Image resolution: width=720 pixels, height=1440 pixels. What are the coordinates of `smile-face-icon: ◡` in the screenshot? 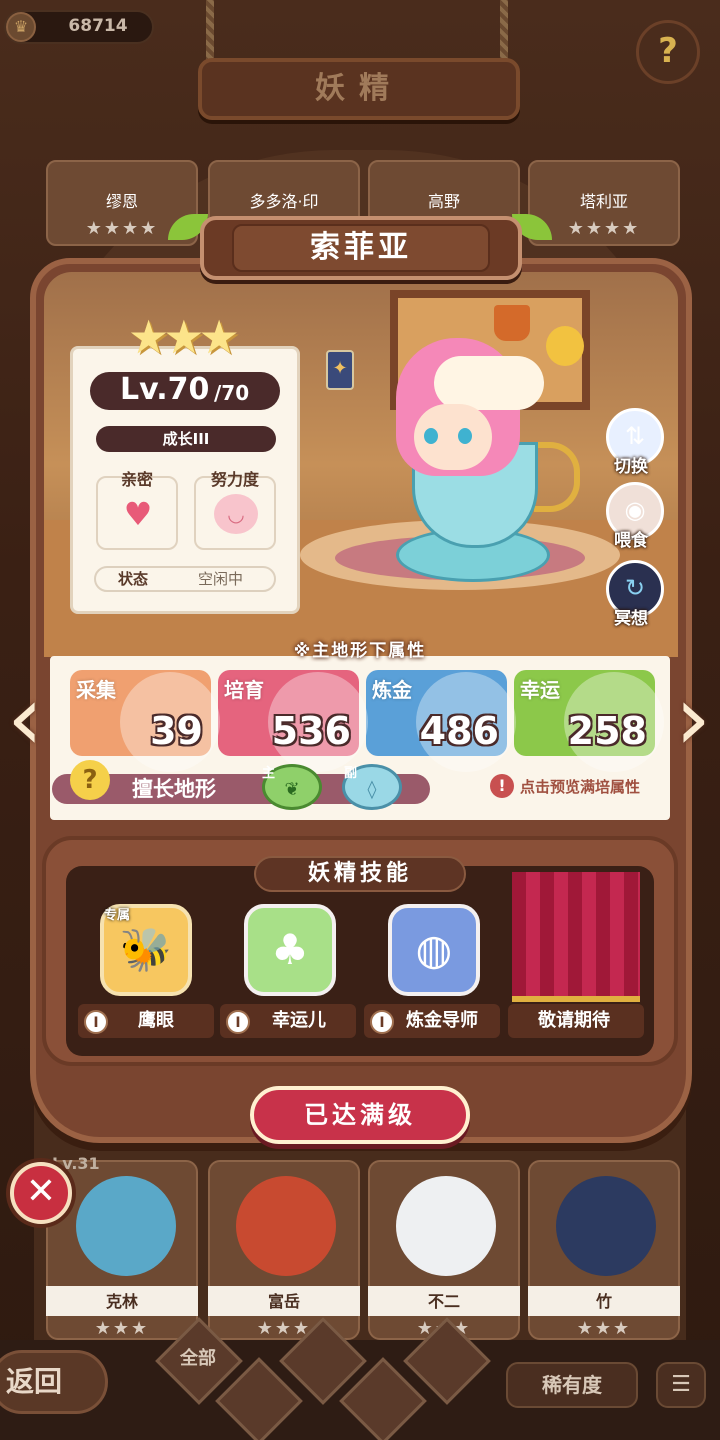 It's located at (236, 514).